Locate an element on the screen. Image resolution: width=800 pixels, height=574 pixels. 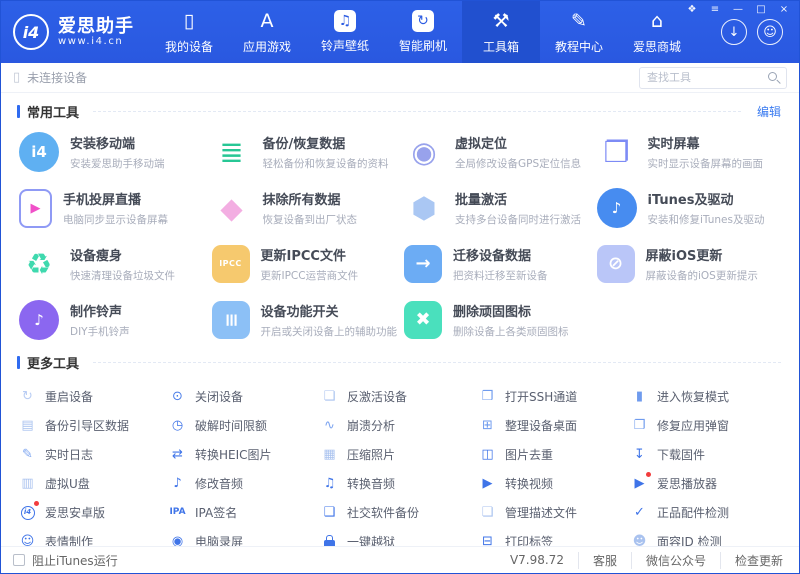
tool-title: 制作铃声 is located at coordinates (96, 312).